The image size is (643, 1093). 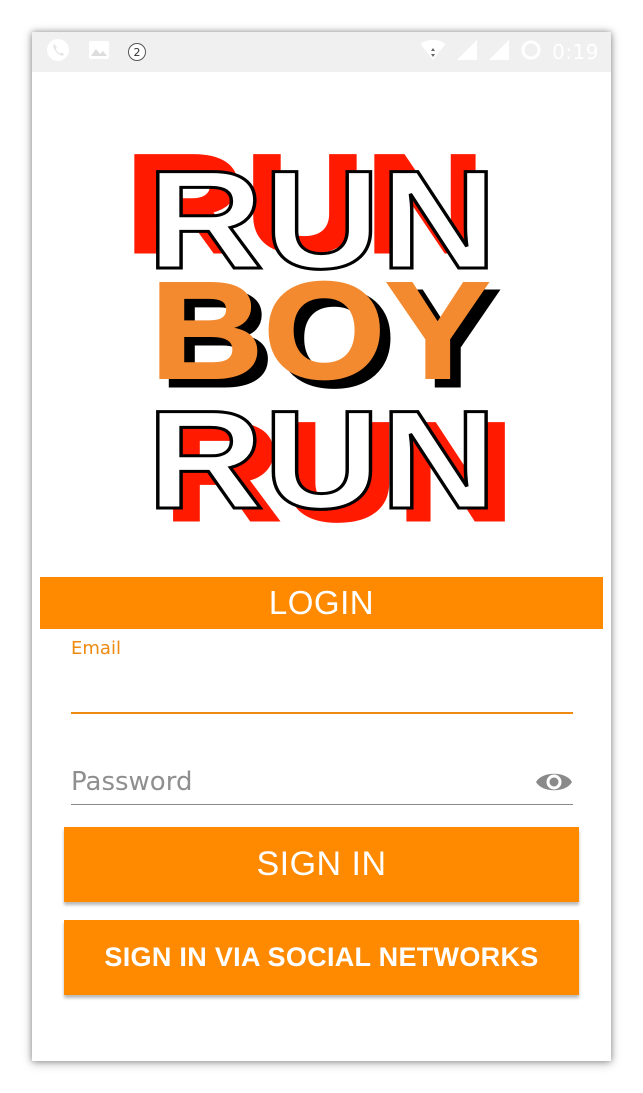 I want to click on sign-in-button: SIGN IN, so click(x=321, y=864).